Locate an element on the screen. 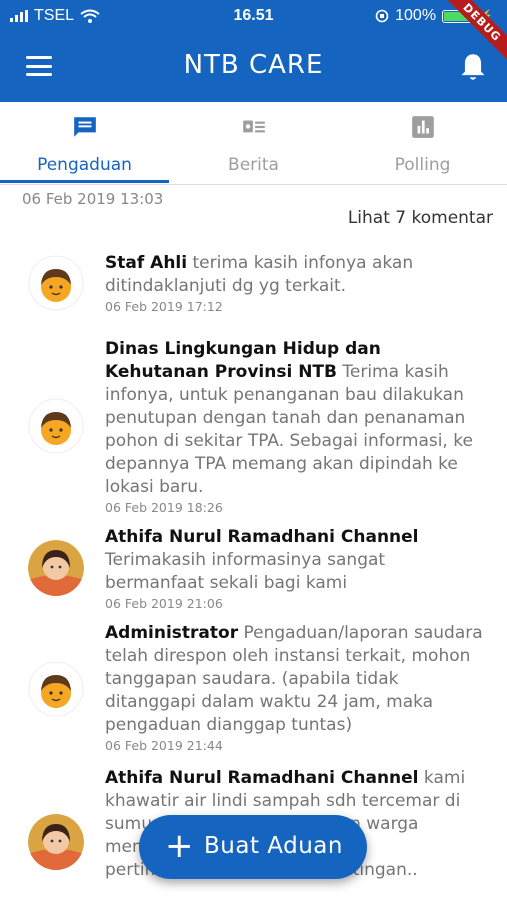  tab-indicator is located at coordinates (84, 181).